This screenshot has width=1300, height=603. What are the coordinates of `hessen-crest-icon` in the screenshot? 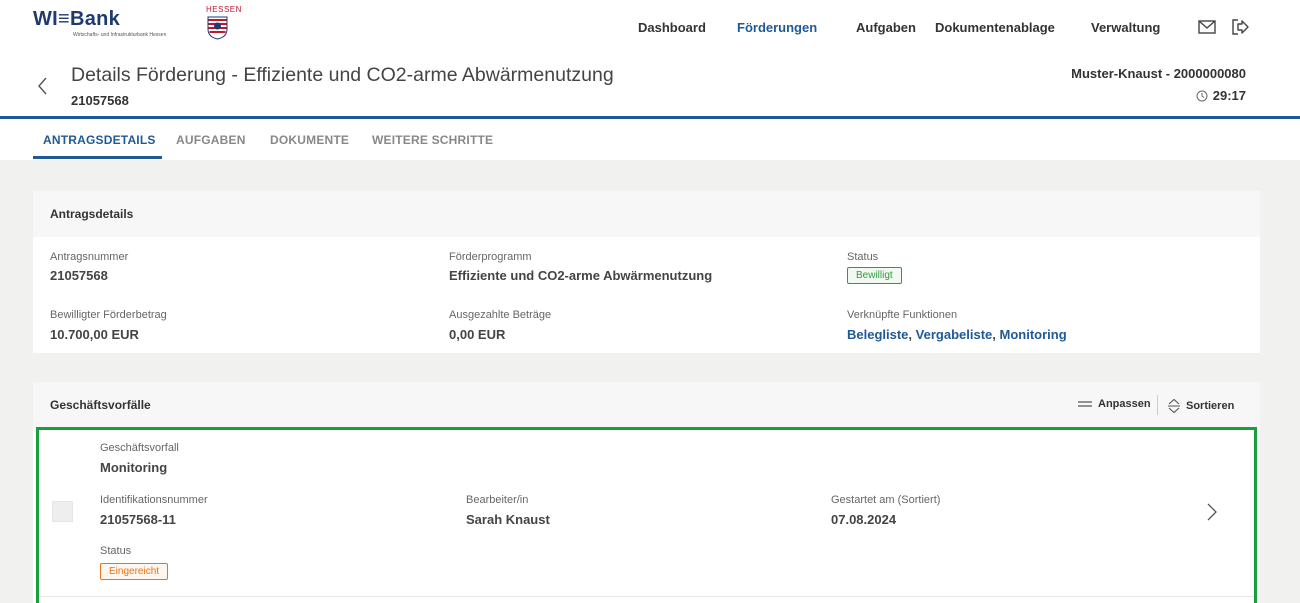 It's located at (217, 28).